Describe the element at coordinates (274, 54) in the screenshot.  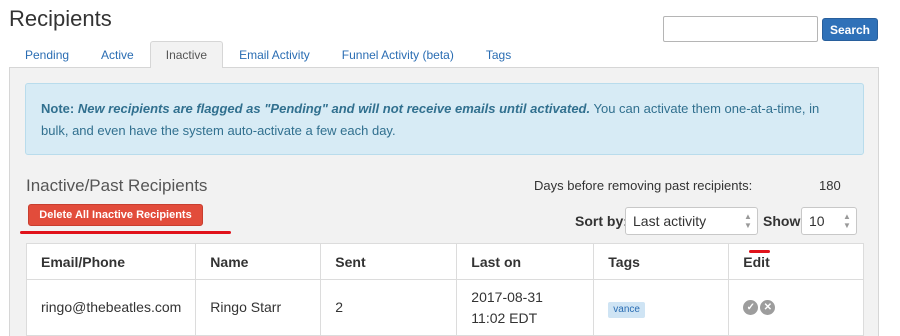
I see `tab-email-activity: Email Activity` at that location.